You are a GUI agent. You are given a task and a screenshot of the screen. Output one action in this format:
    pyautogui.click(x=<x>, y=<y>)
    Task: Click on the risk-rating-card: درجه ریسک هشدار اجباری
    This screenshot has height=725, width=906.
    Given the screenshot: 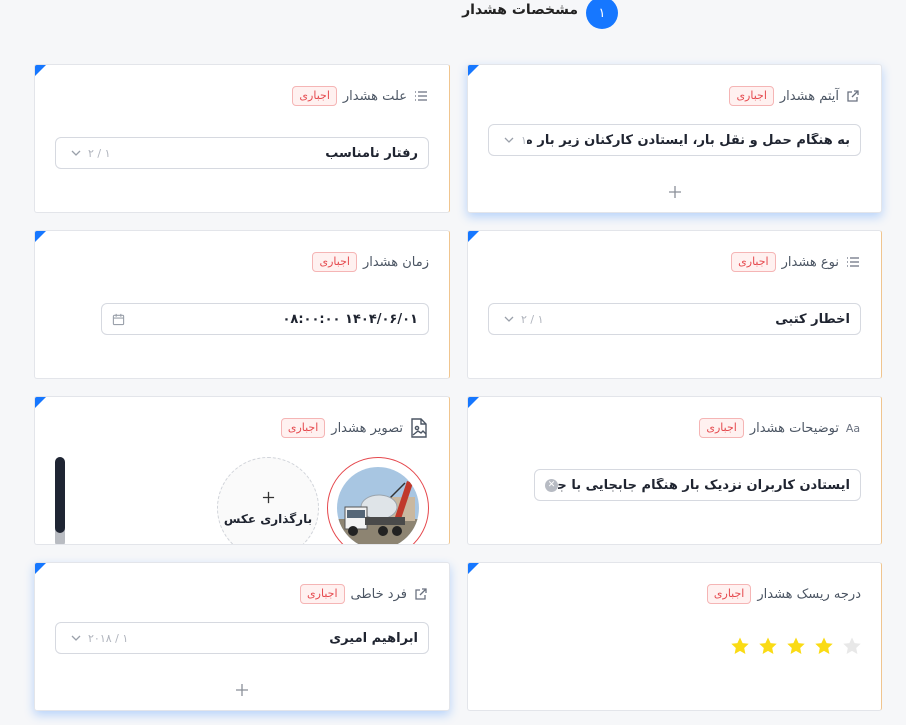 What is the action you would take?
    pyautogui.click(x=674, y=636)
    